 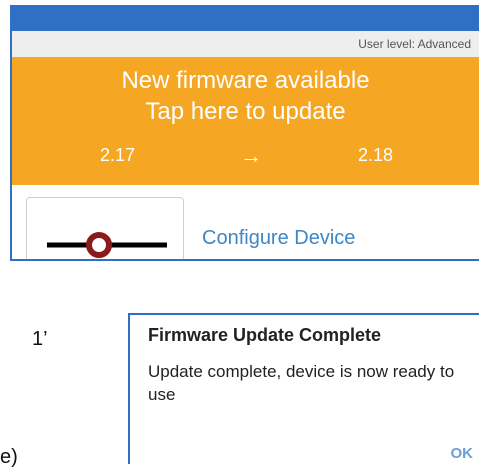 What do you see at coordinates (105, 228) in the screenshot?
I see `device-thumbnail` at bounding box center [105, 228].